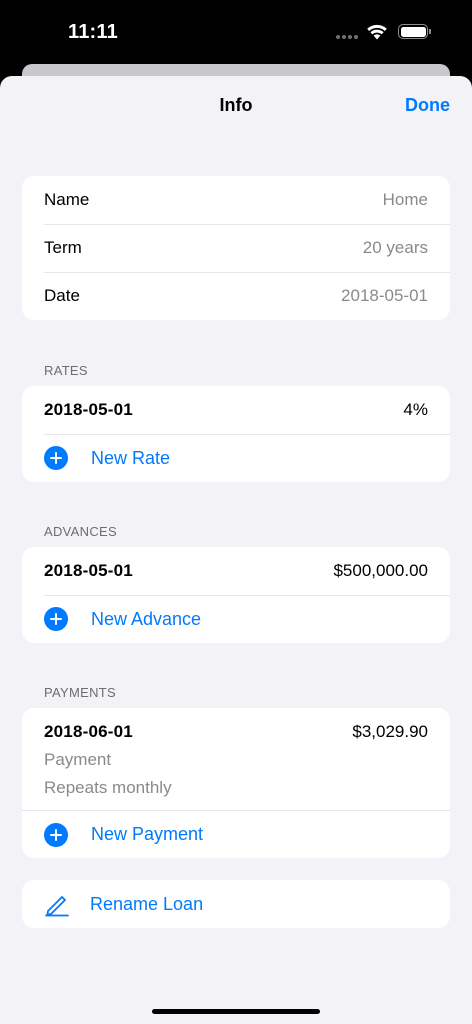 This screenshot has height=1024, width=472. I want to click on rates-section-header: RATES, so click(66, 370).